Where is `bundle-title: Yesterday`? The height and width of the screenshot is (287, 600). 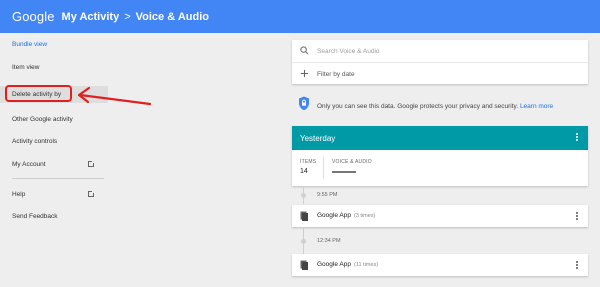
bundle-title: Yesterday is located at coordinates (318, 138).